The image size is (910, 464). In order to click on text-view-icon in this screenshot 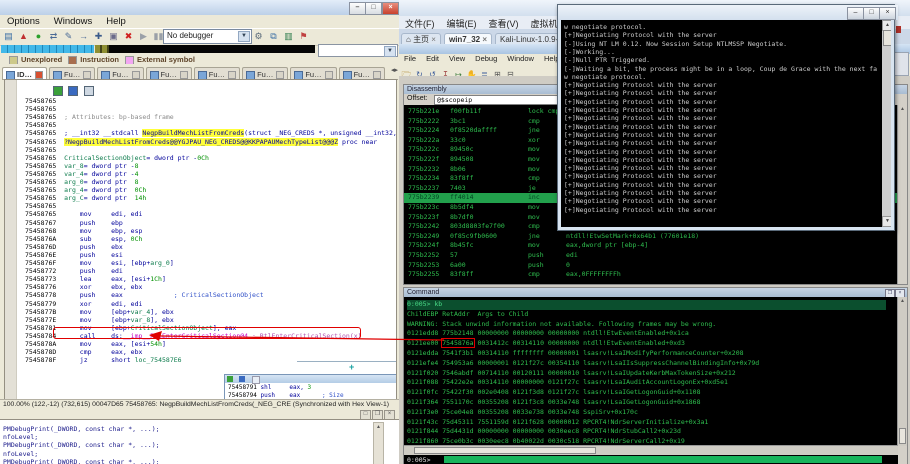, I will do `click(73, 91)`.